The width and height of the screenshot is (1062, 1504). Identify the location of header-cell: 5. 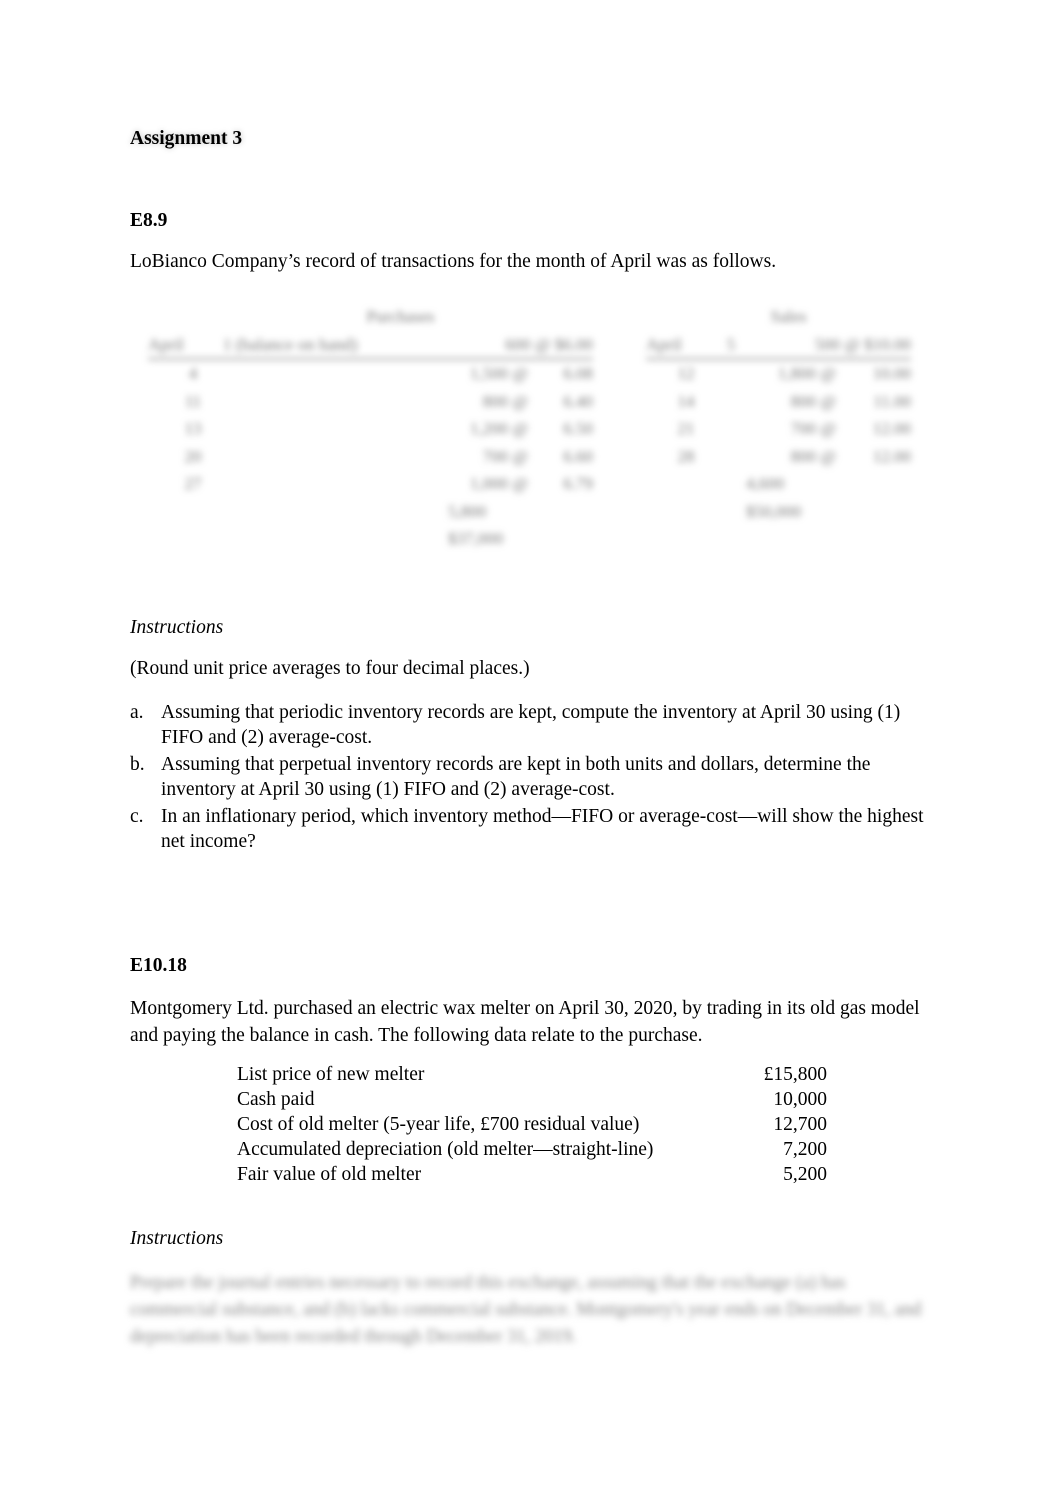
(731, 344).